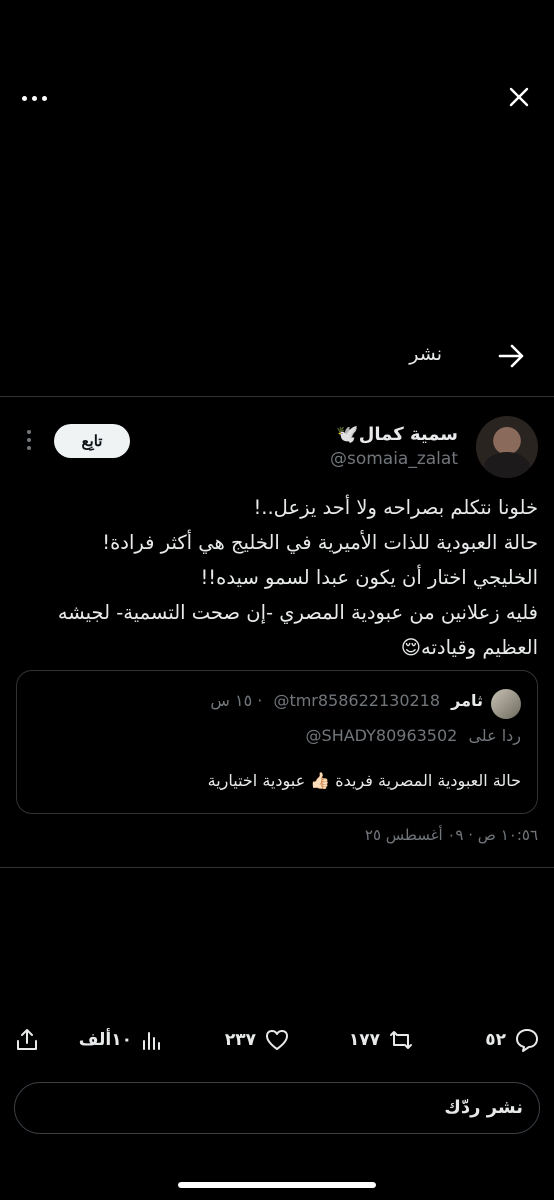 The image size is (554, 1200). I want to click on quoted-time: · ١٥ س, so click(236, 700).